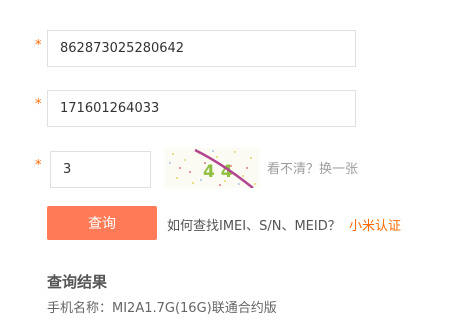  What do you see at coordinates (218, 172) in the screenshot?
I see `captcha-text: 4 4` at bounding box center [218, 172].